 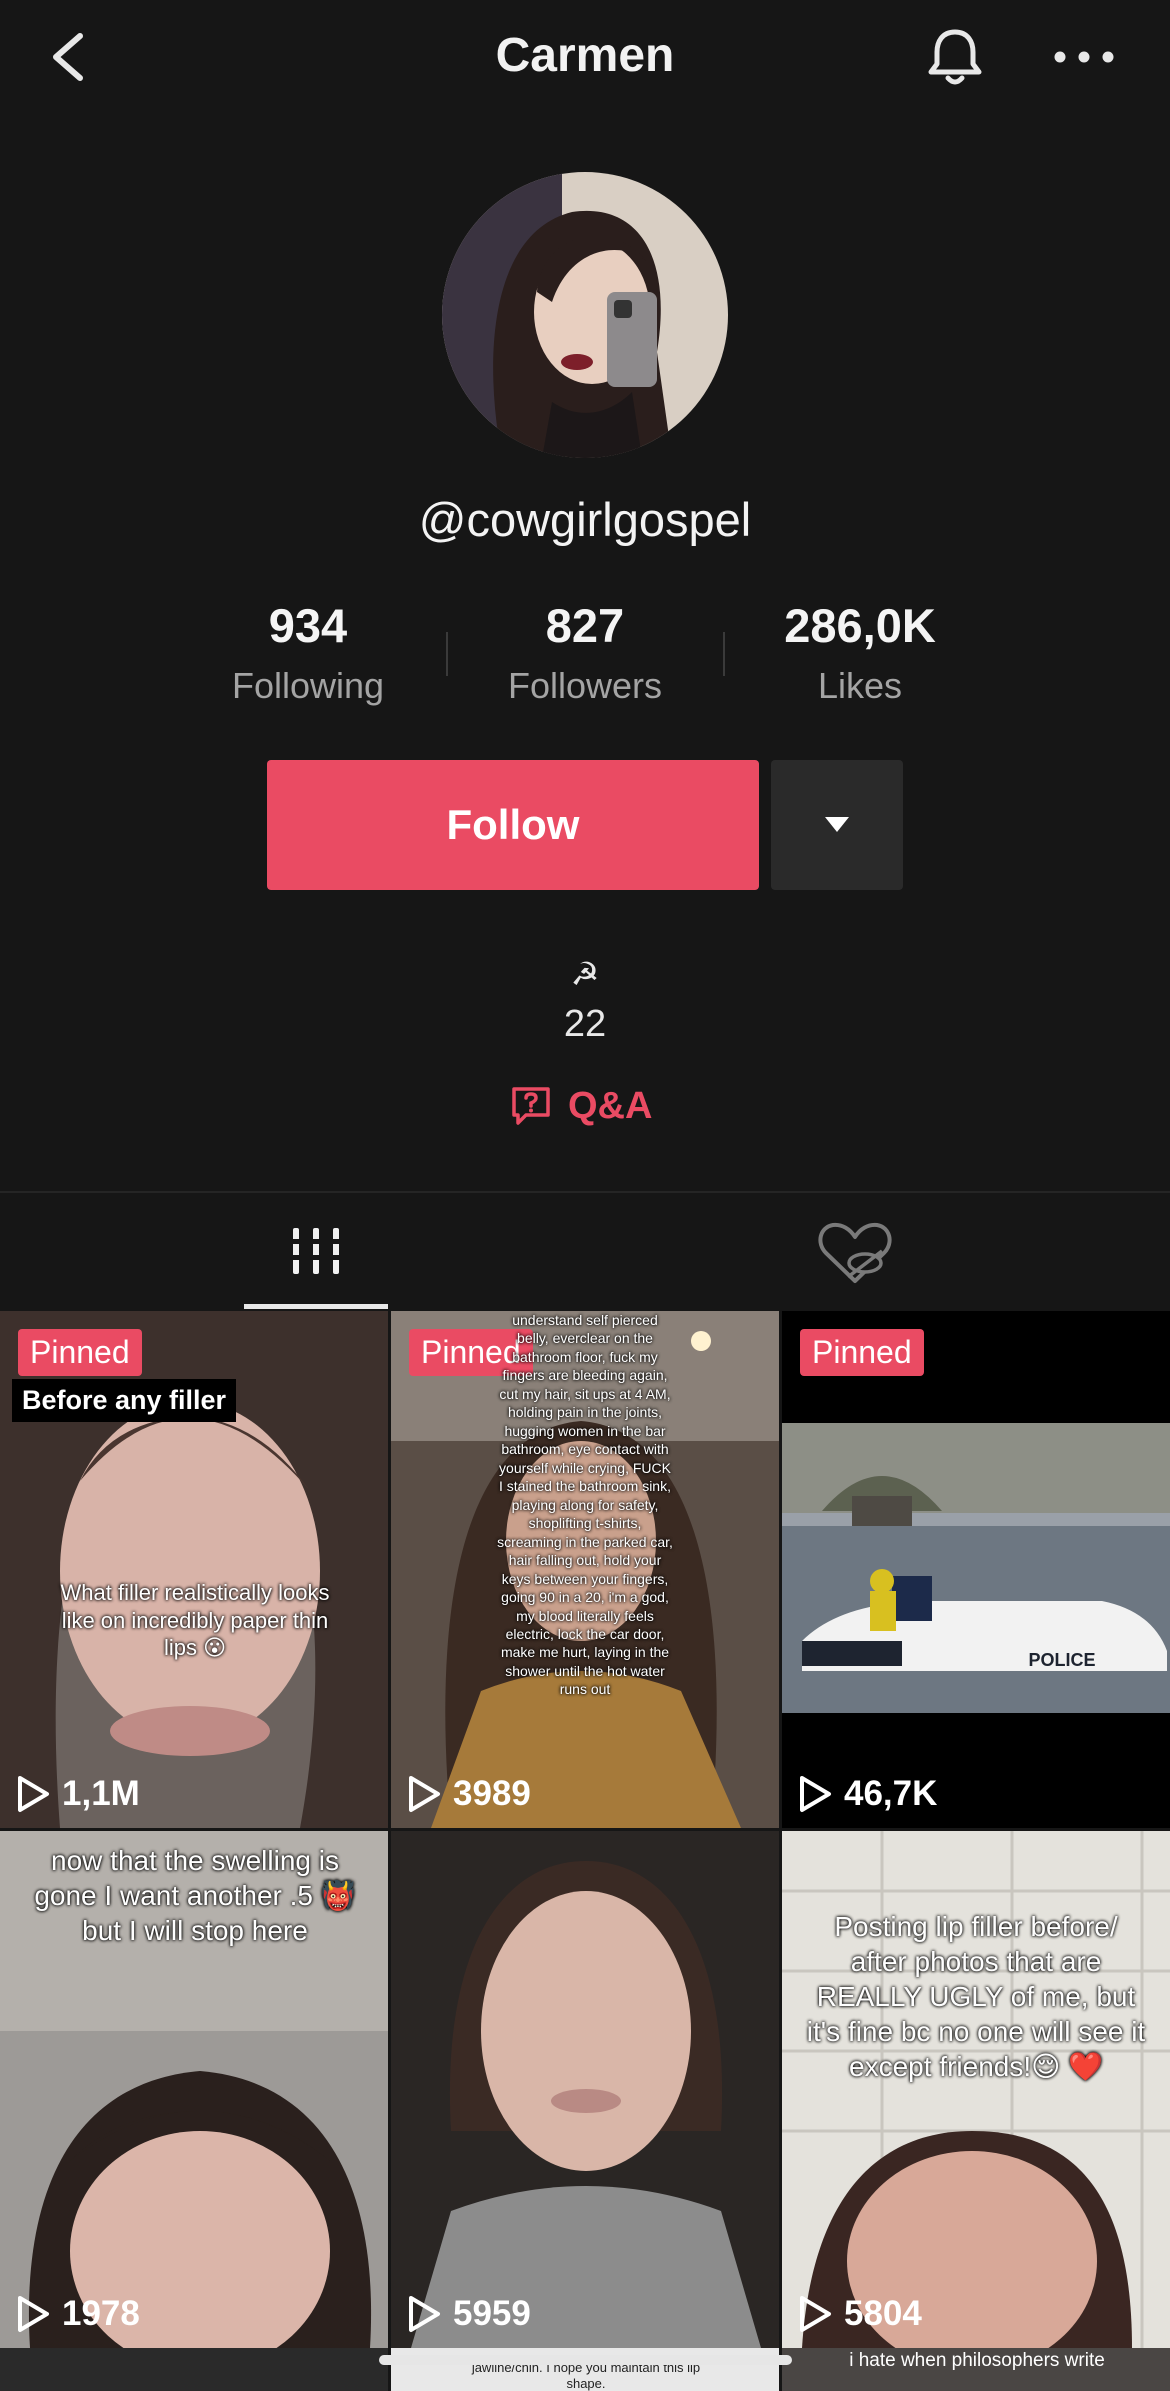 I want to click on liked-hidden-icon, so click(x=855, y=1252).